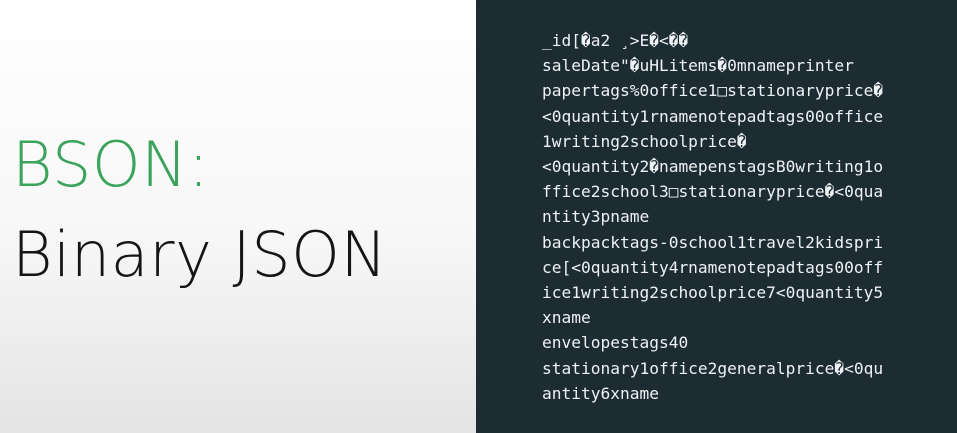 The width and height of the screenshot is (957, 433). What do you see at coordinates (713, 91) in the screenshot?
I see `code-line: papertags%0office1□stationaryprice�` at bounding box center [713, 91].